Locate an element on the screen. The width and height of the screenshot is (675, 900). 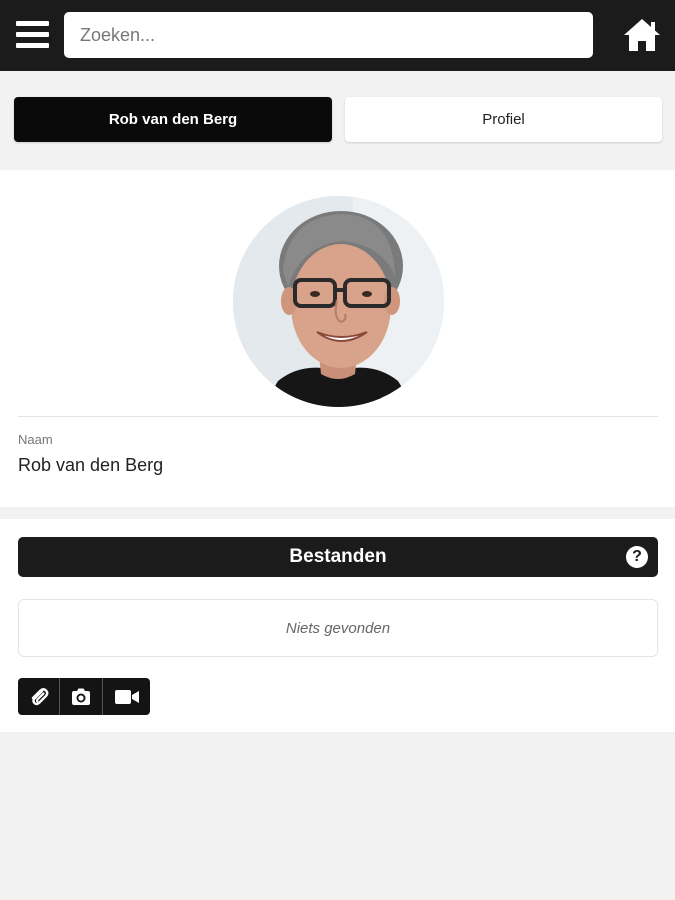
divider is located at coordinates (338, 416).